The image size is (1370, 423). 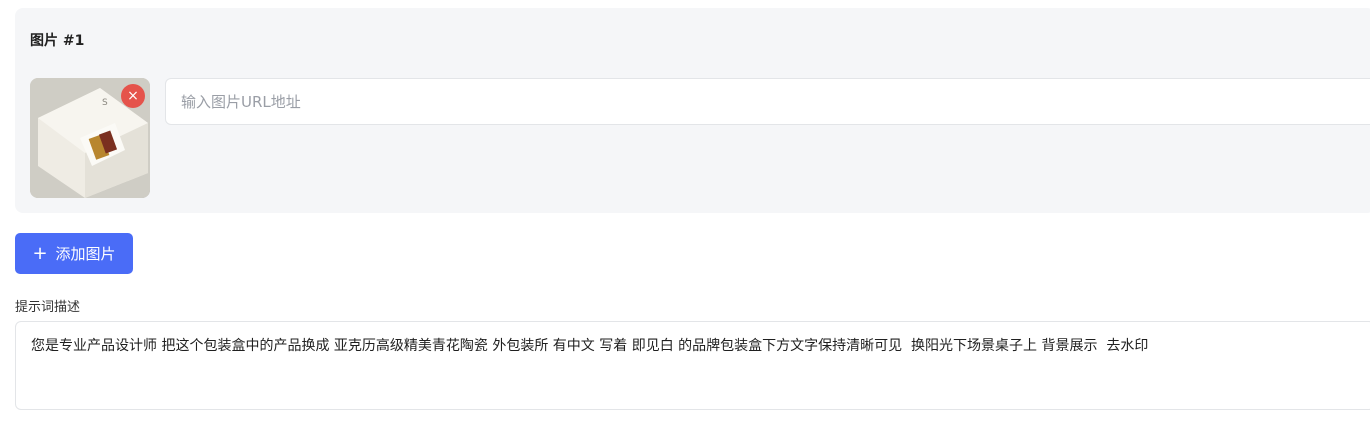 I want to click on close-icon: ×, so click(x=133, y=96).